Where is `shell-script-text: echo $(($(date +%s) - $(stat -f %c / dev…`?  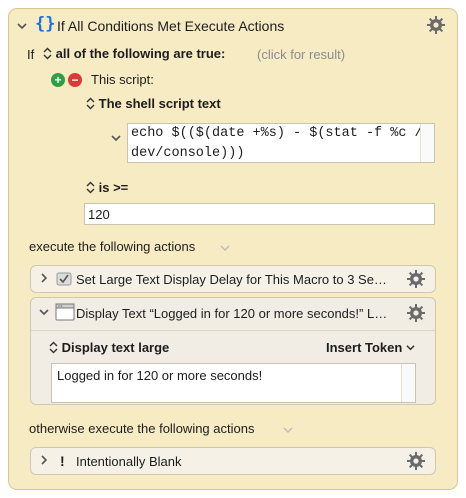 shell-script-text: echo $(($(date +%s) - $(stat -f %c / dev… is located at coordinates (277, 143).